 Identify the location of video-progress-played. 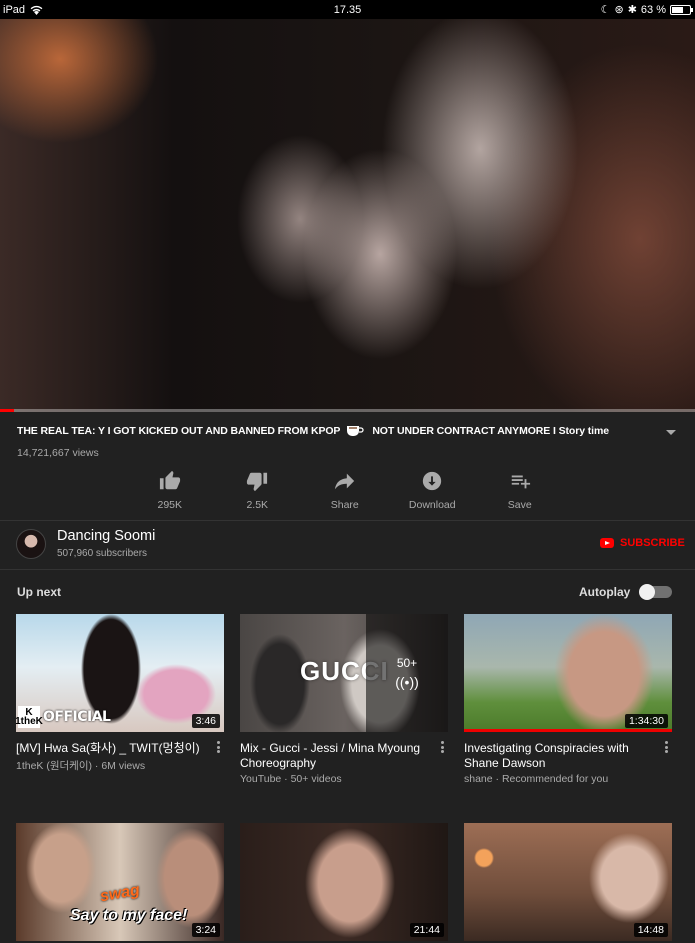
(7, 410).